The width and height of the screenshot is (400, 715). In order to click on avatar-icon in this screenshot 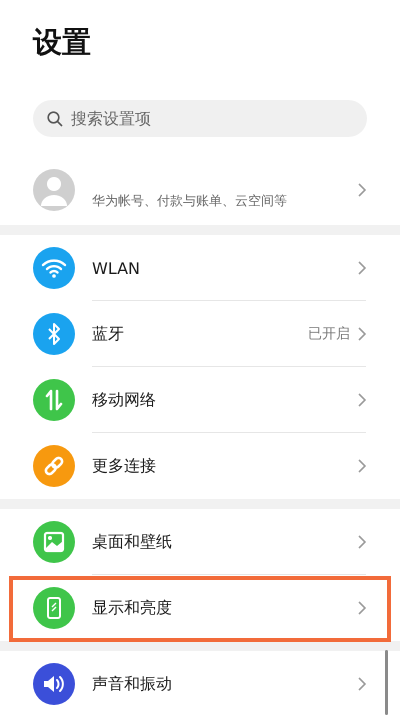, I will do `click(54, 190)`.